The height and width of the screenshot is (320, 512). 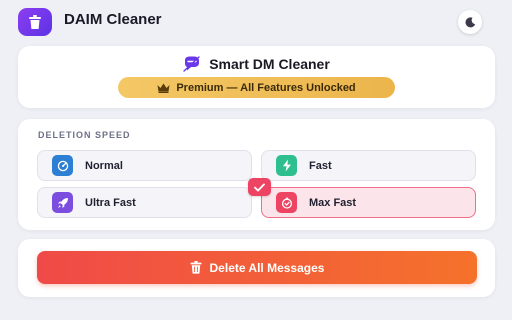 What do you see at coordinates (62, 202) in the screenshot?
I see `rocket-icon` at bounding box center [62, 202].